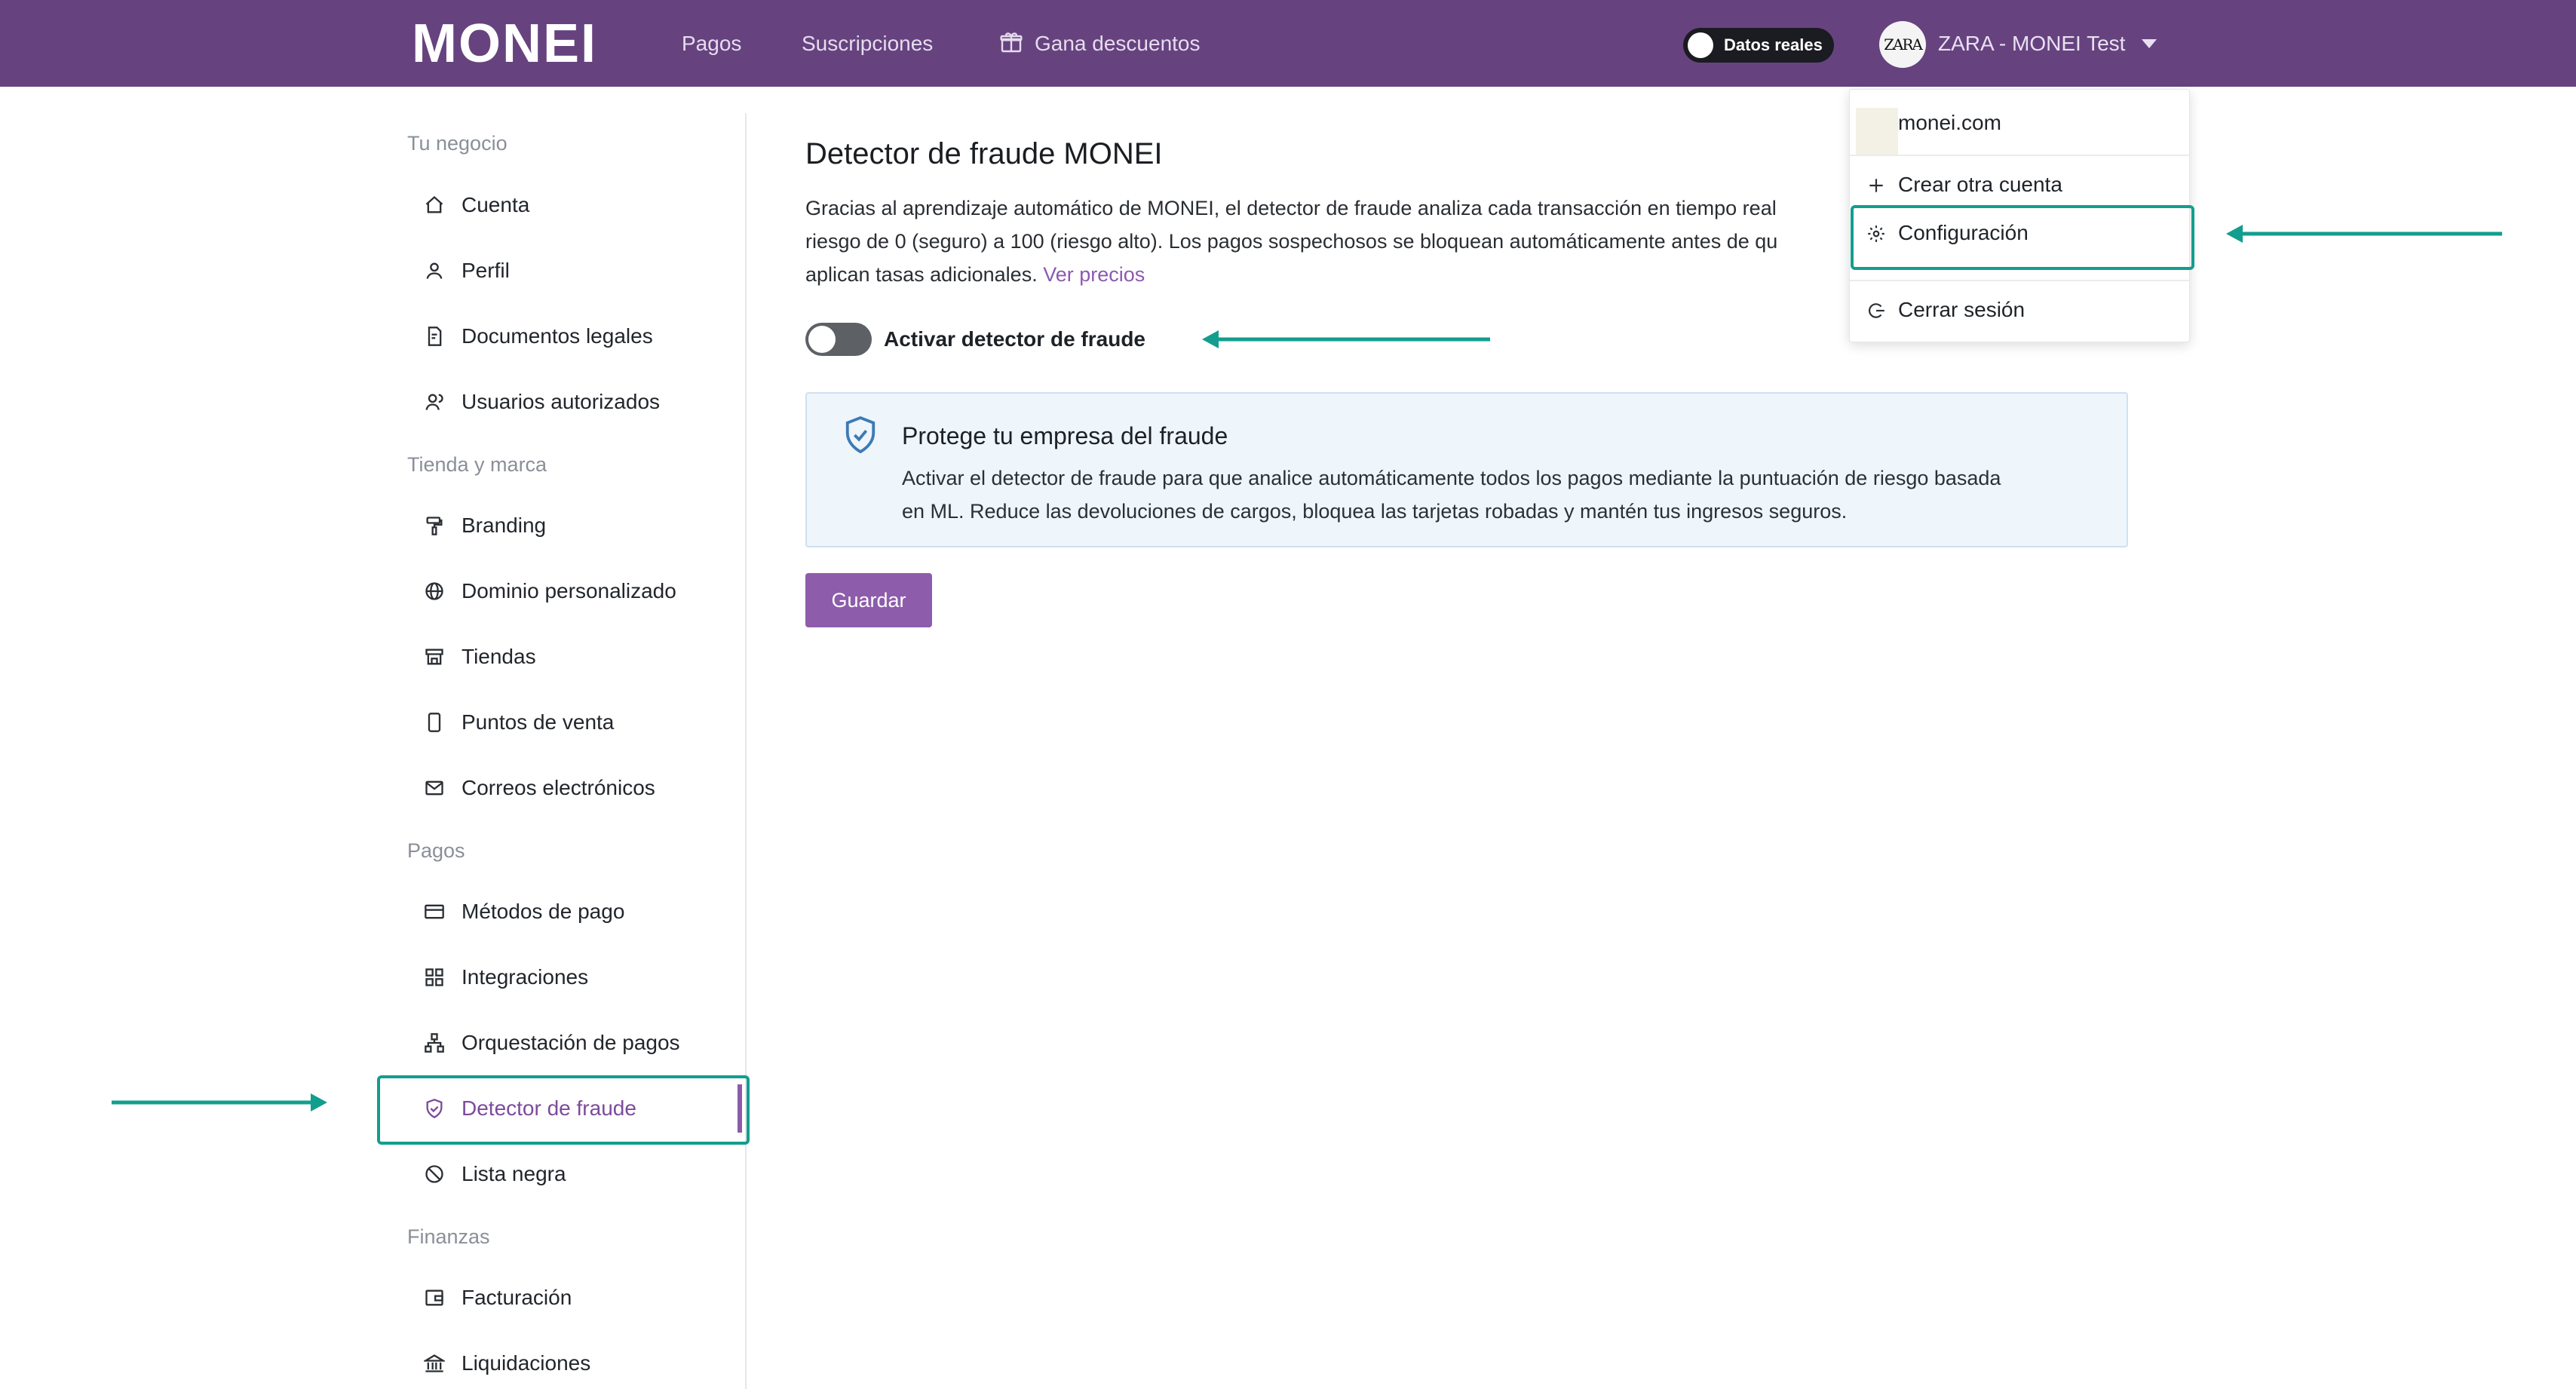 The width and height of the screenshot is (2576, 1389). What do you see at coordinates (434, 1297) in the screenshot?
I see `wallet-icon` at bounding box center [434, 1297].